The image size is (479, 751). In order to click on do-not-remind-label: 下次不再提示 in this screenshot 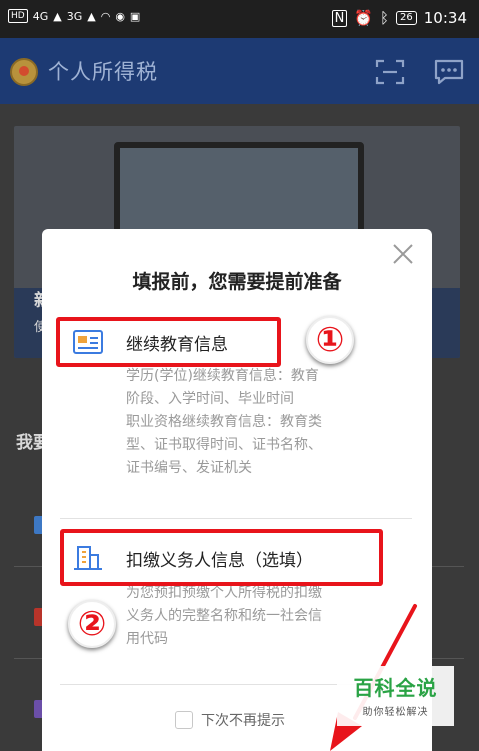, I will do `click(243, 720)`.